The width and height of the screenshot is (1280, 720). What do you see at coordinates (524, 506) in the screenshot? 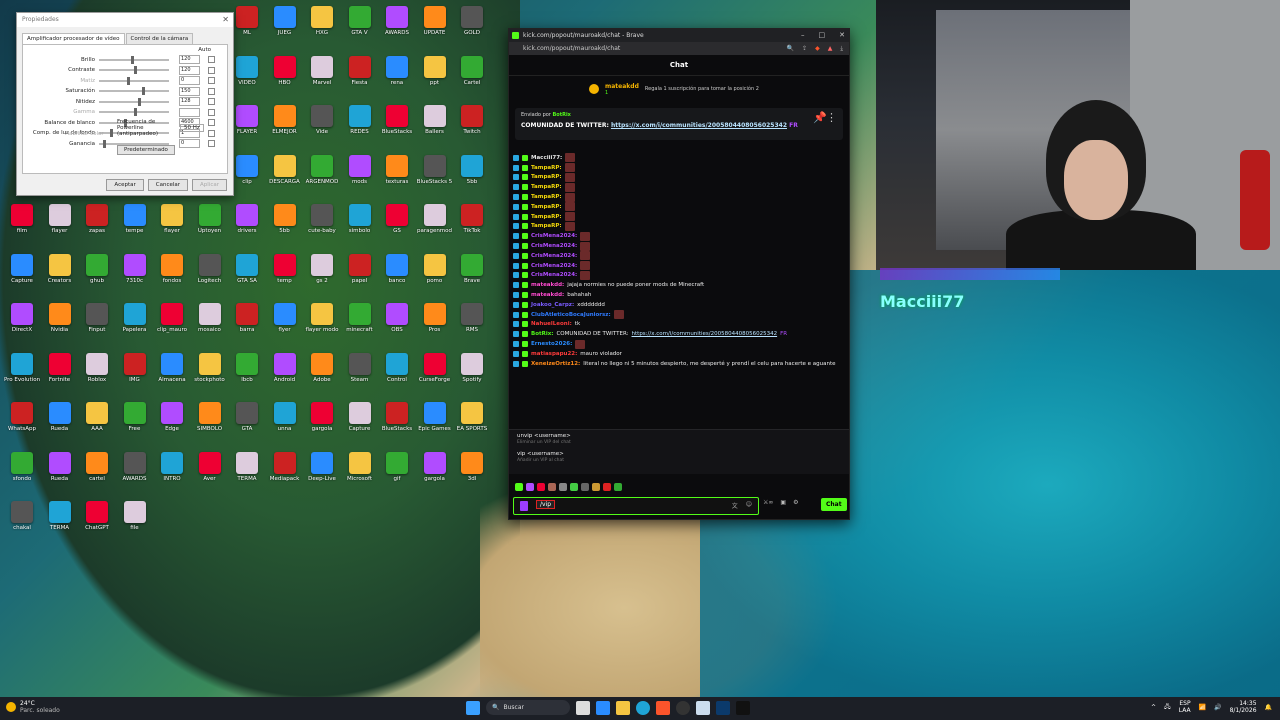
I see `microphone-icon` at bounding box center [524, 506].